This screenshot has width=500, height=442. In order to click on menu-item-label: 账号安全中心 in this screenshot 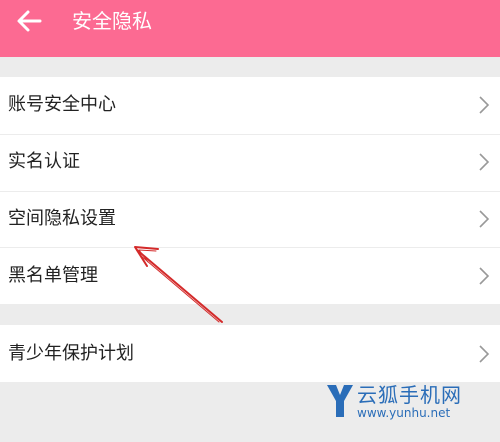, I will do `click(62, 105)`.